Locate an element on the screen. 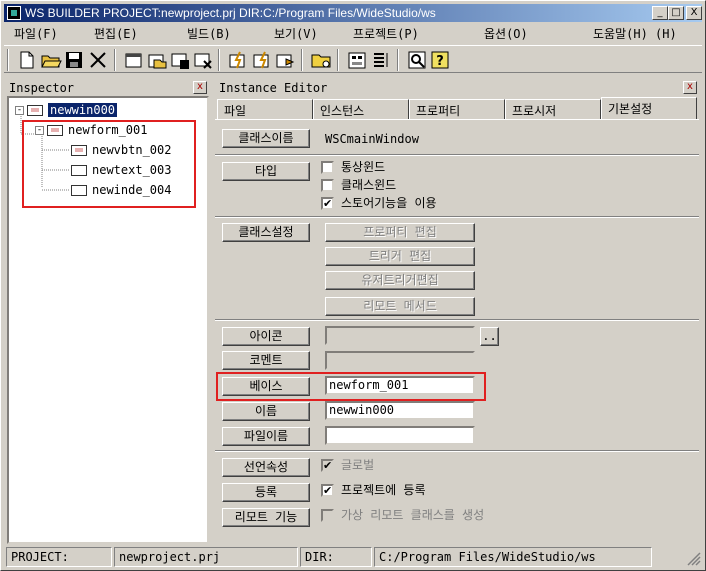 This screenshot has height=571, width=706. cut-icon is located at coordinates (98, 60).